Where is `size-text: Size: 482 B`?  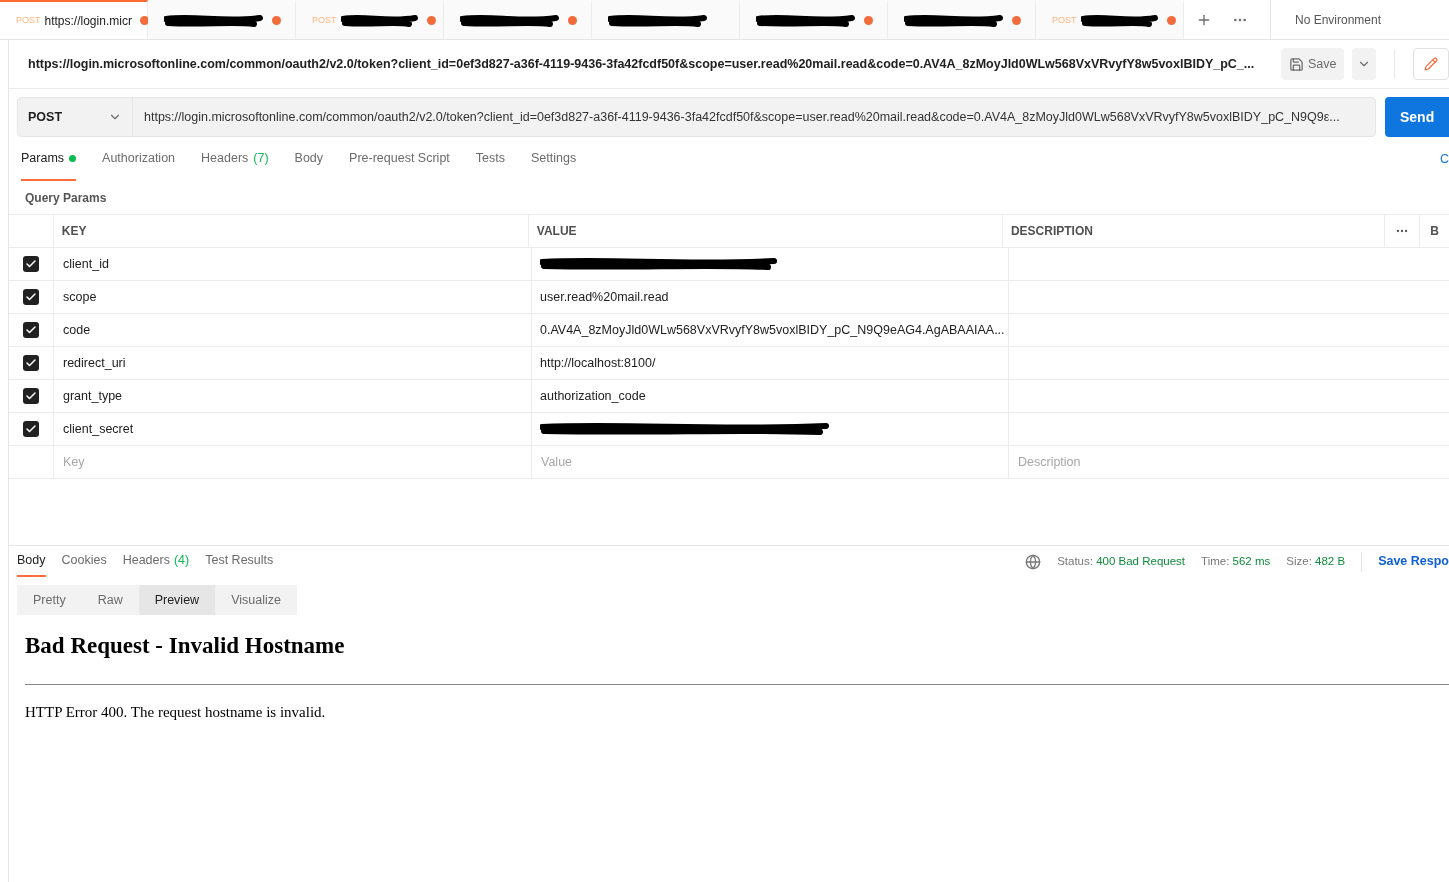 size-text: Size: 482 B is located at coordinates (1316, 561).